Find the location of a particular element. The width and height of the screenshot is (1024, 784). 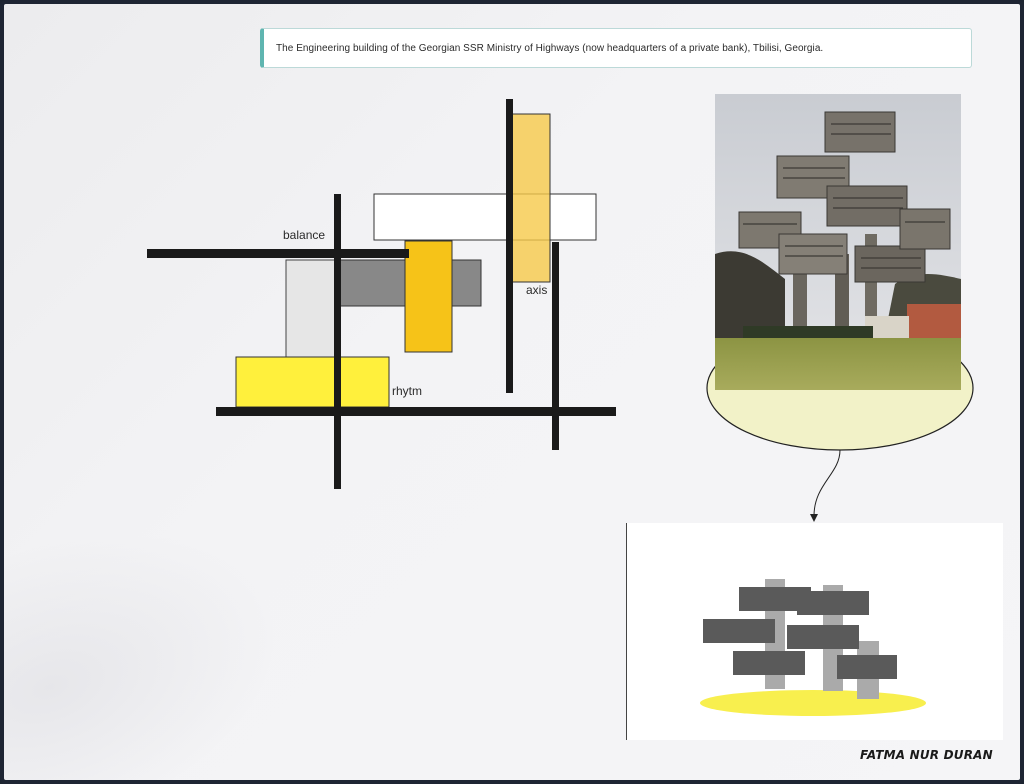

building-photo is located at coordinates (838, 242).